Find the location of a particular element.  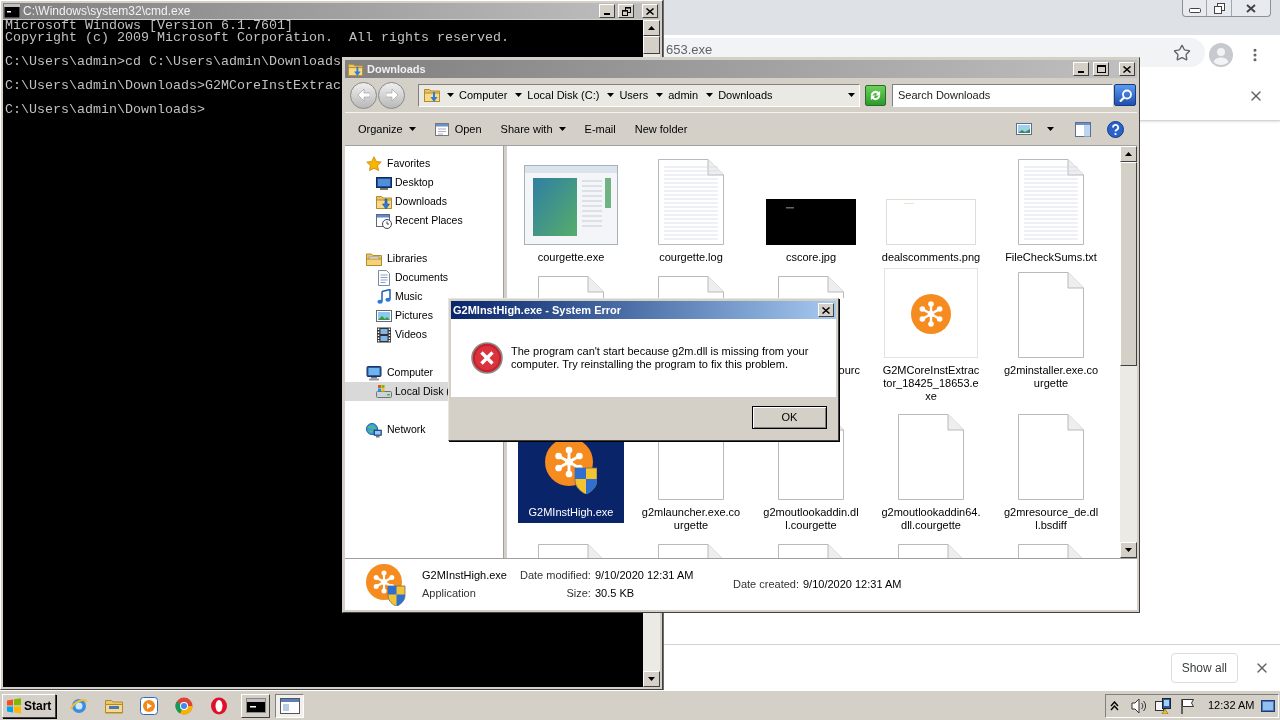

breadcrumb-item: Users is located at coordinates (634, 95).